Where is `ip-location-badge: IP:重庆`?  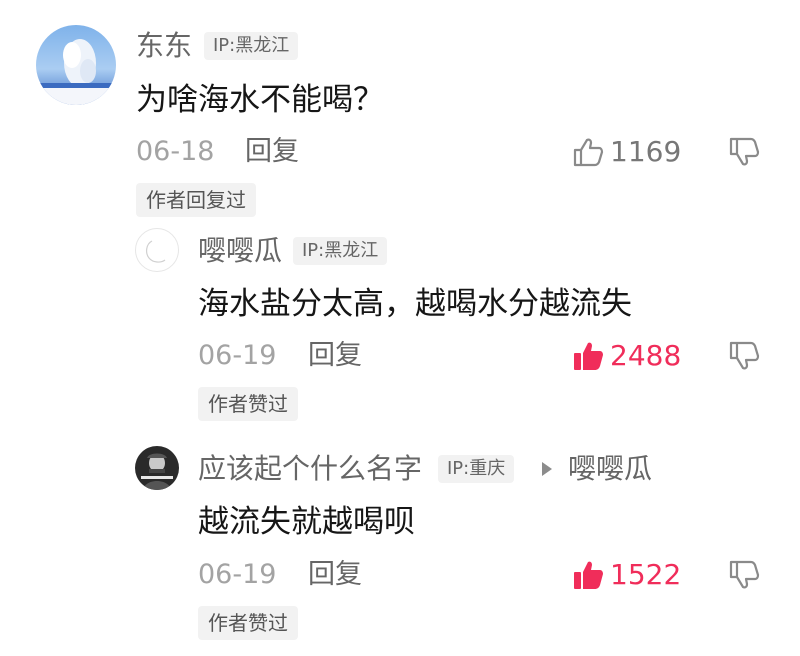
ip-location-badge: IP:重庆 is located at coordinates (476, 469).